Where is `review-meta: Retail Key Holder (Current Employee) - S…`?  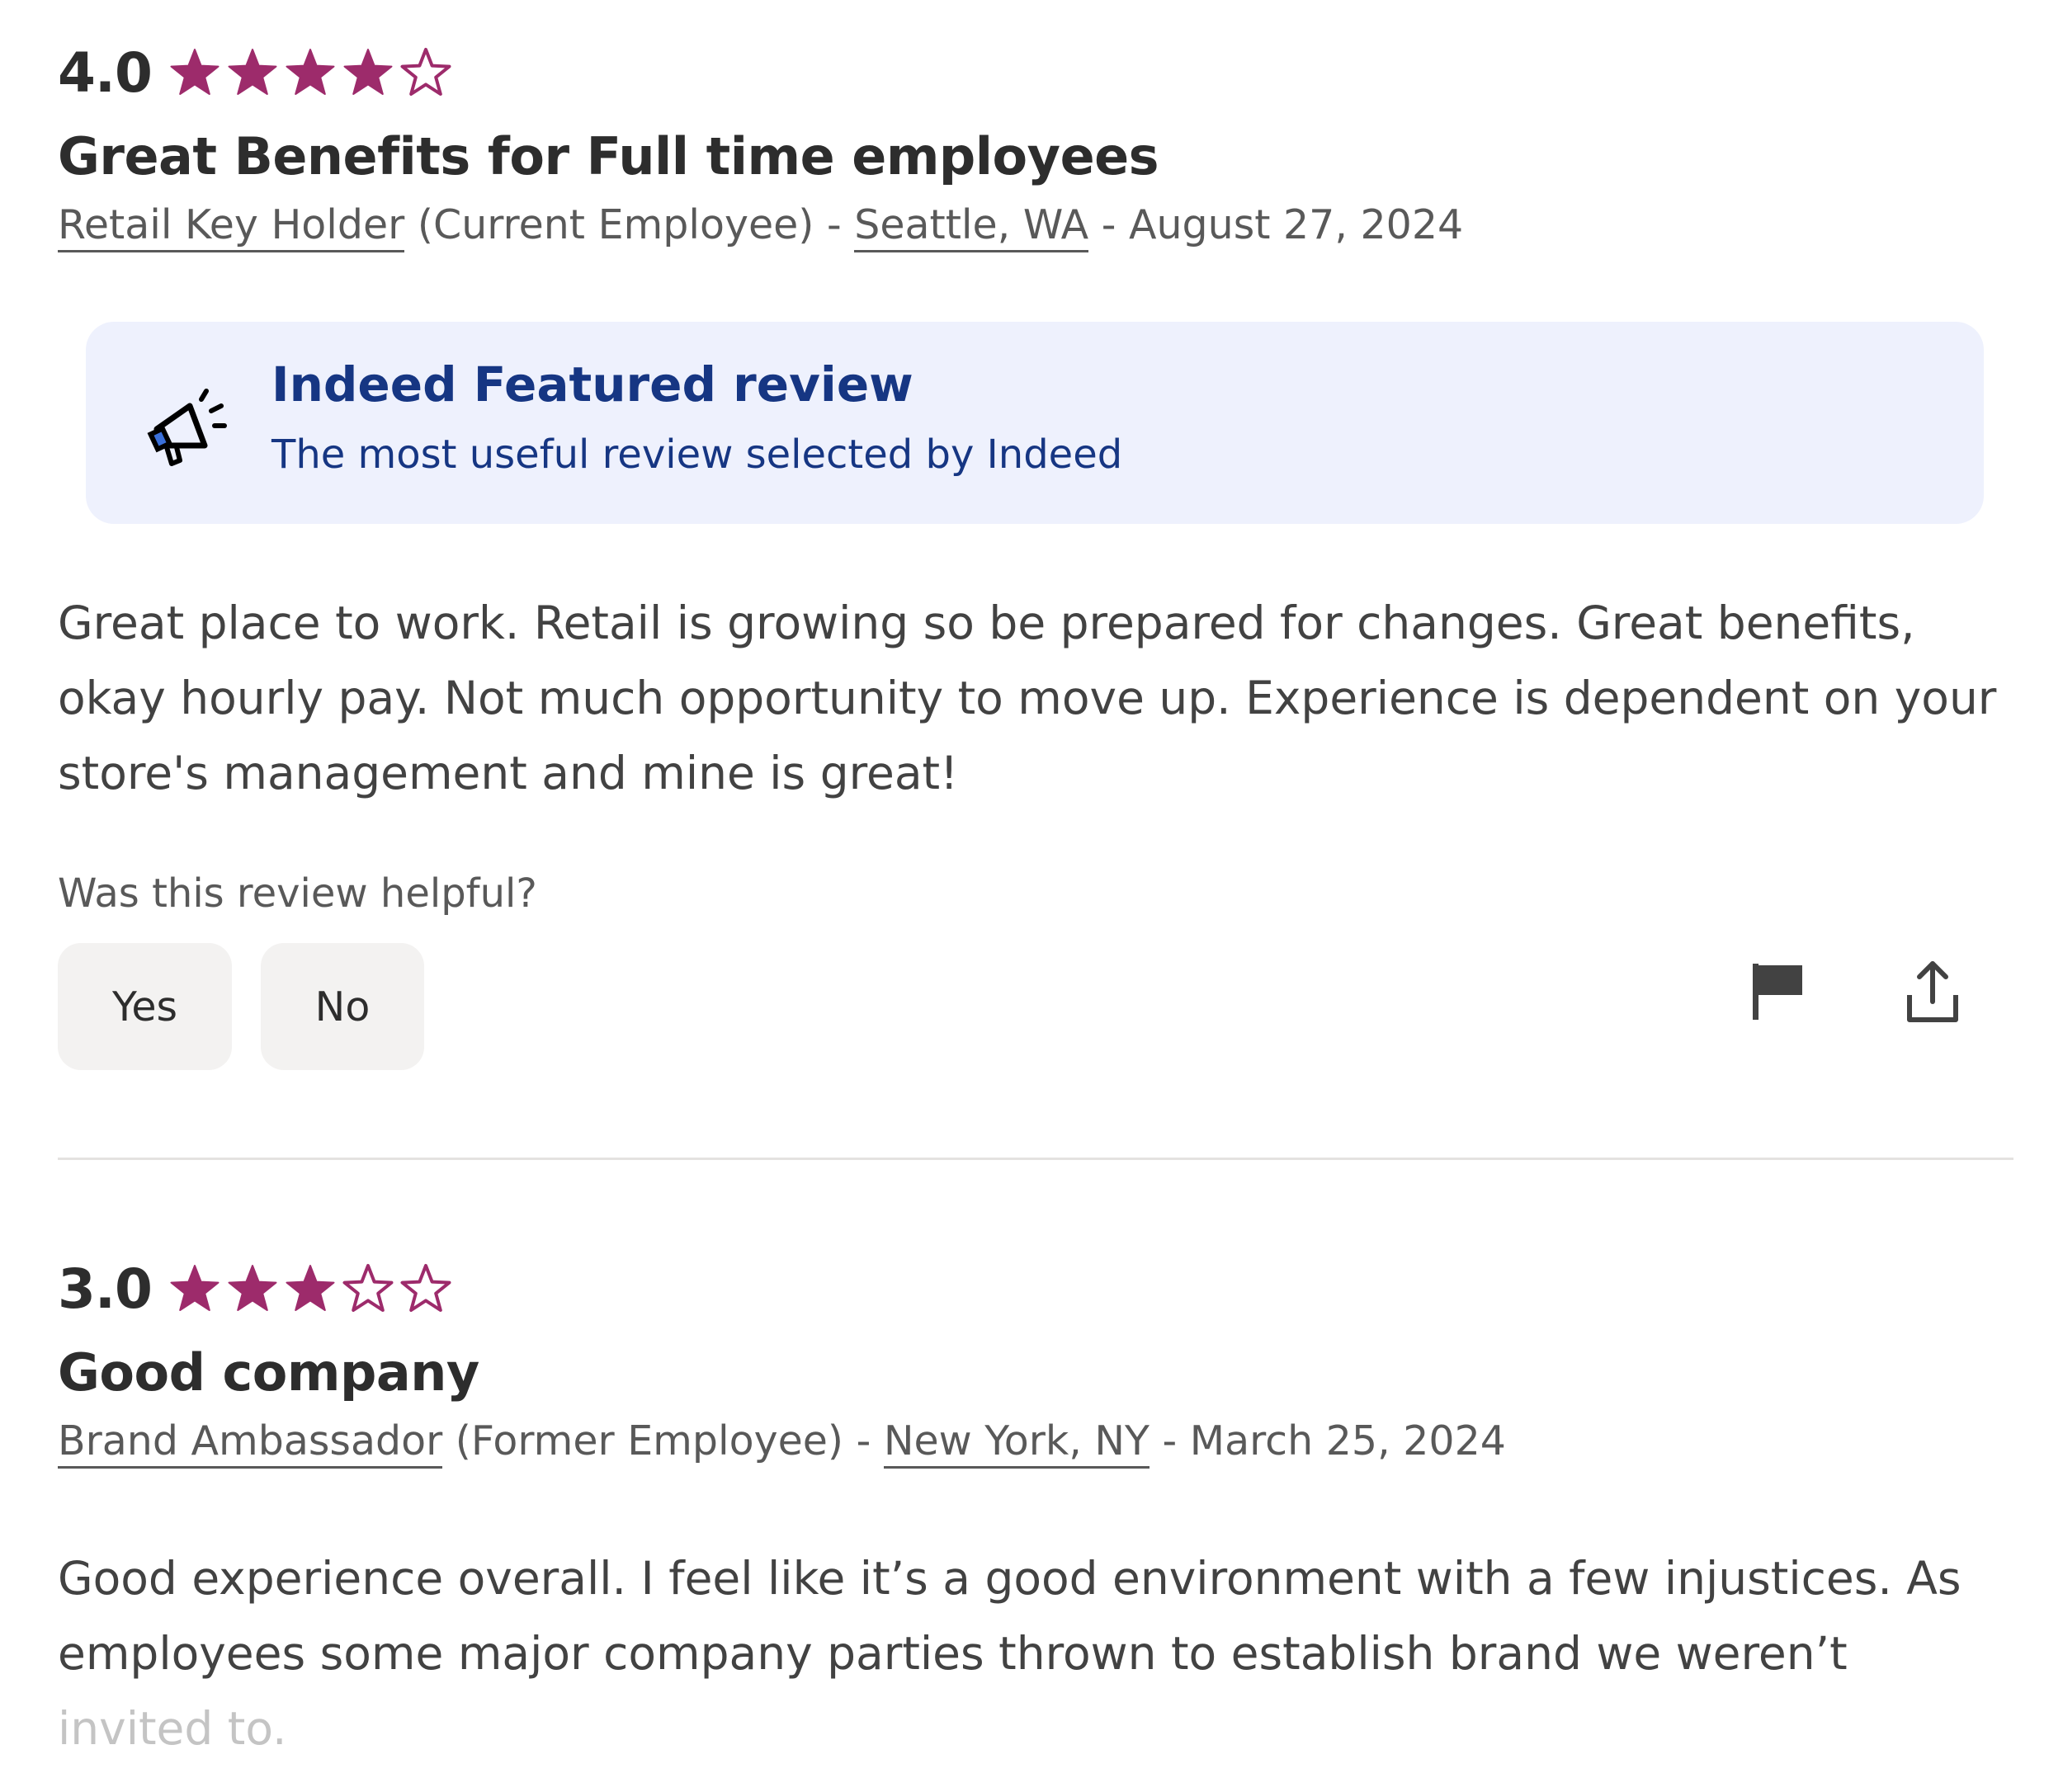 review-meta: Retail Key Holder (Current Employee) - S… is located at coordinates (1035, 225).